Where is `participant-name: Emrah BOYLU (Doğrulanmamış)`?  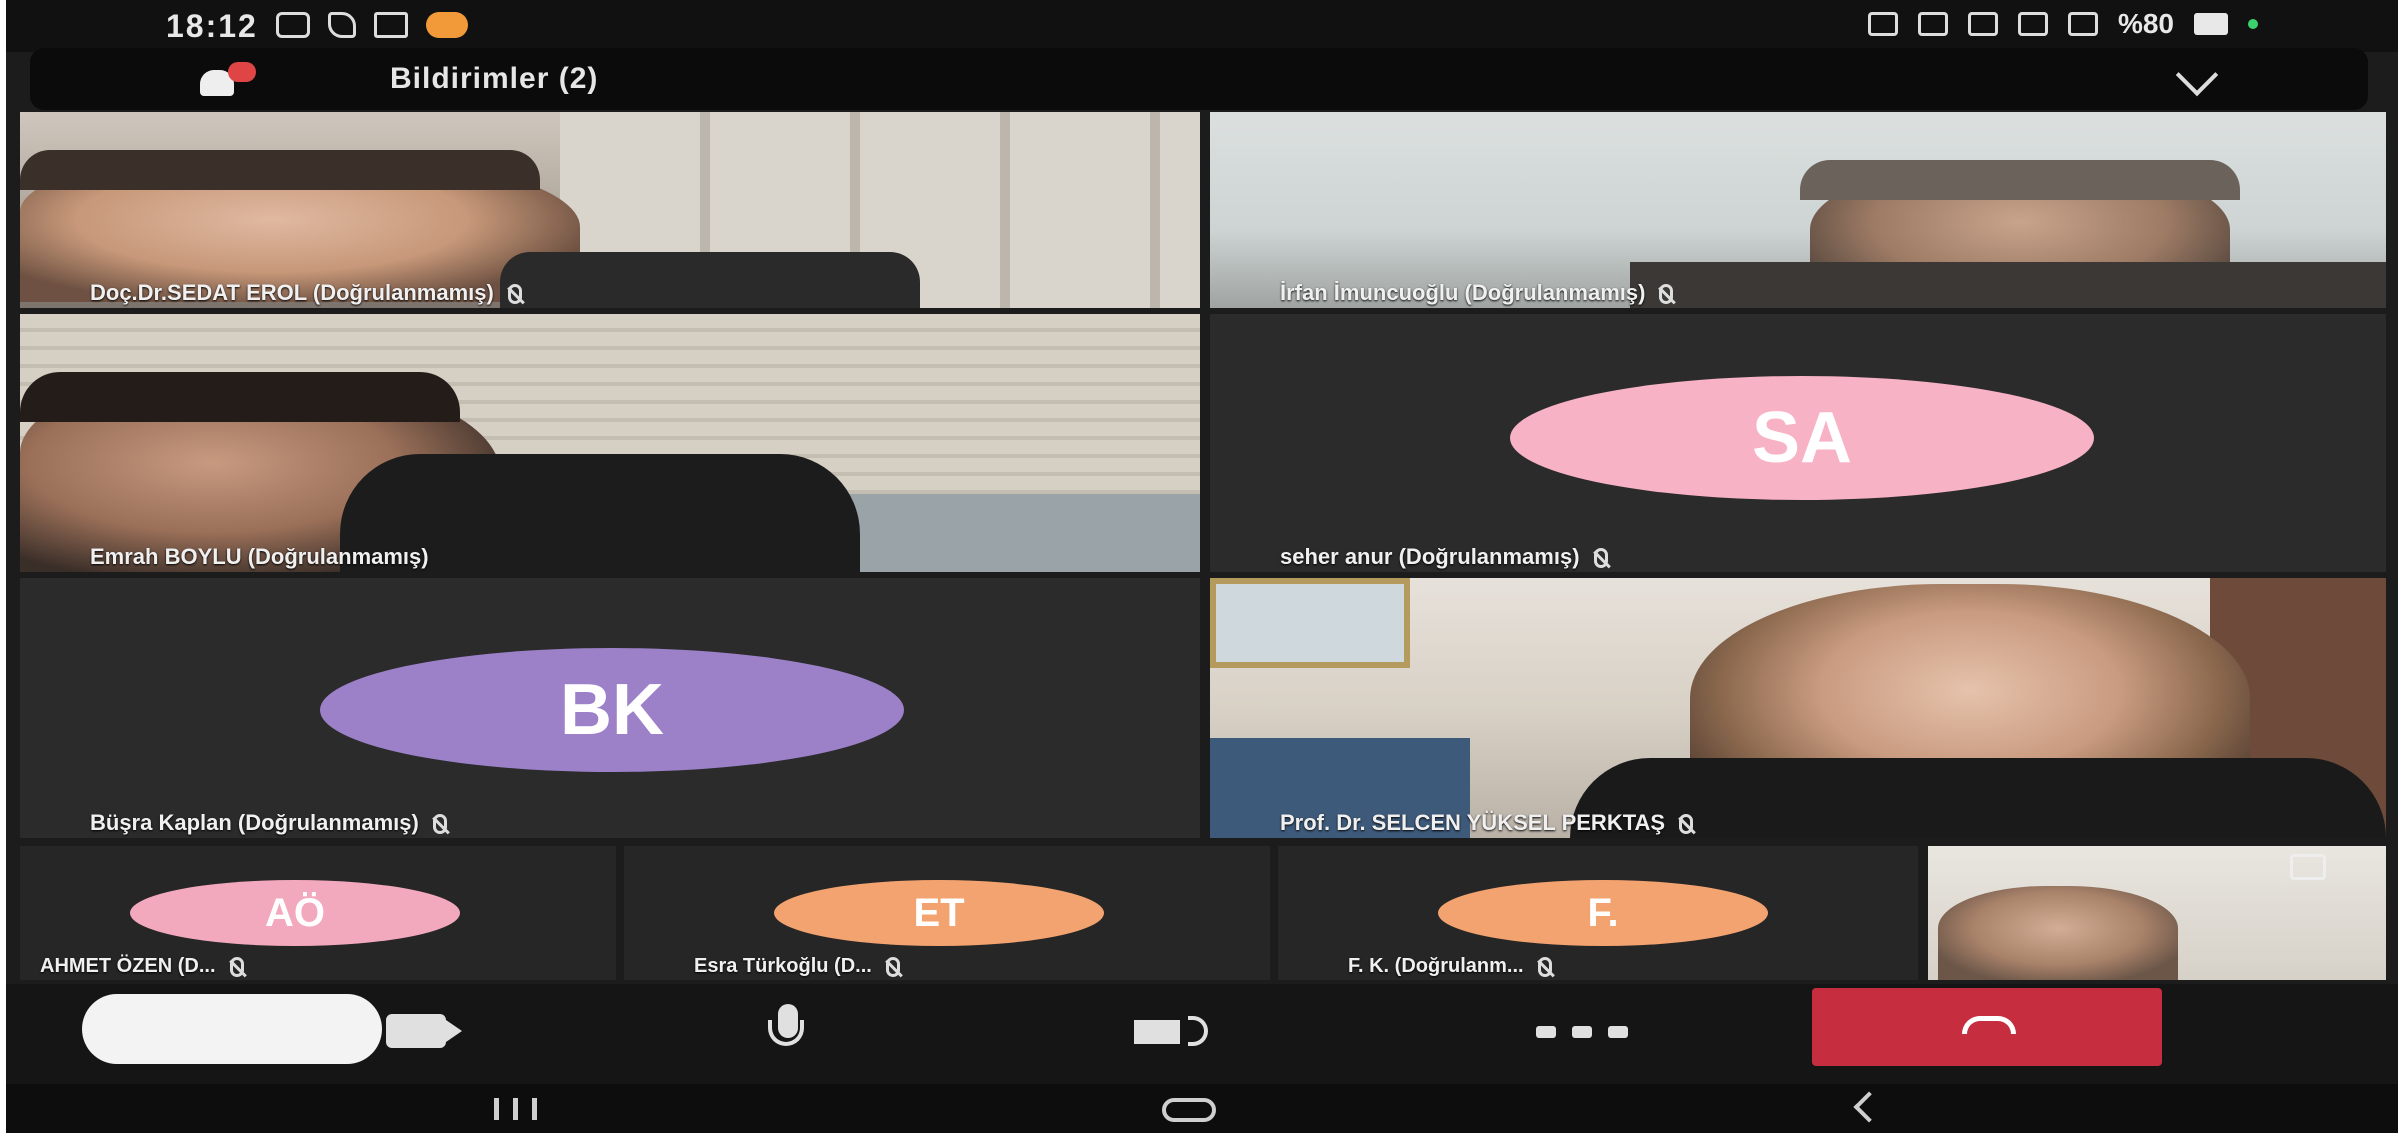 participant-name: Emrah BOYLU (Doğrulanmamış) is located at coordinates (259, 556).